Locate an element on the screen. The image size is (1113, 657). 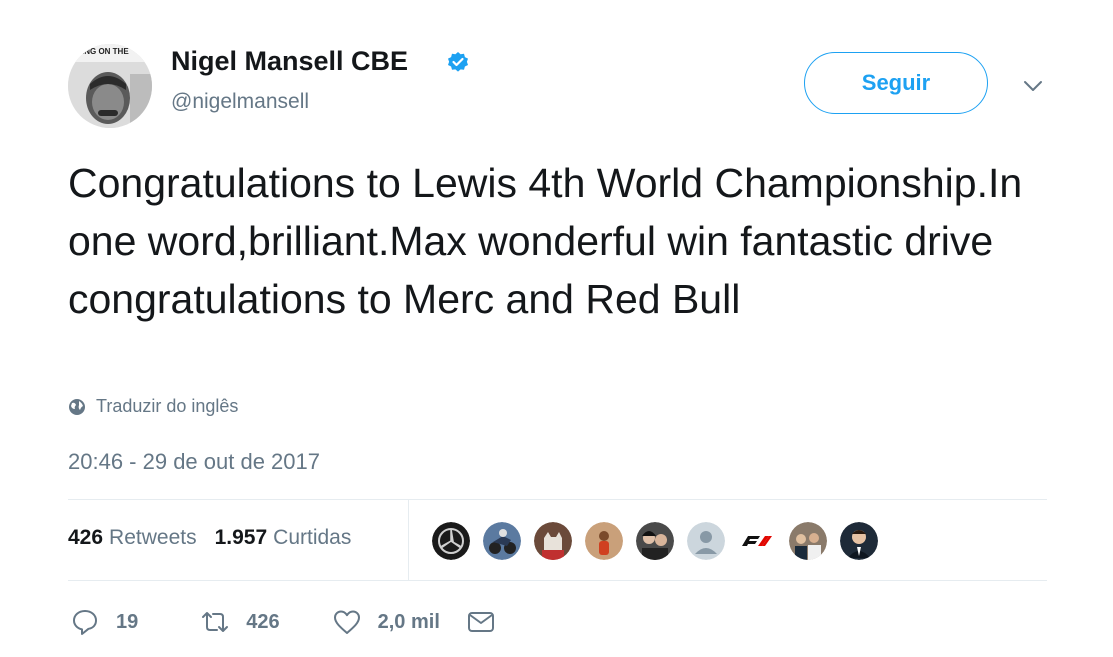
divider-top is located at coordinates (557, 499).